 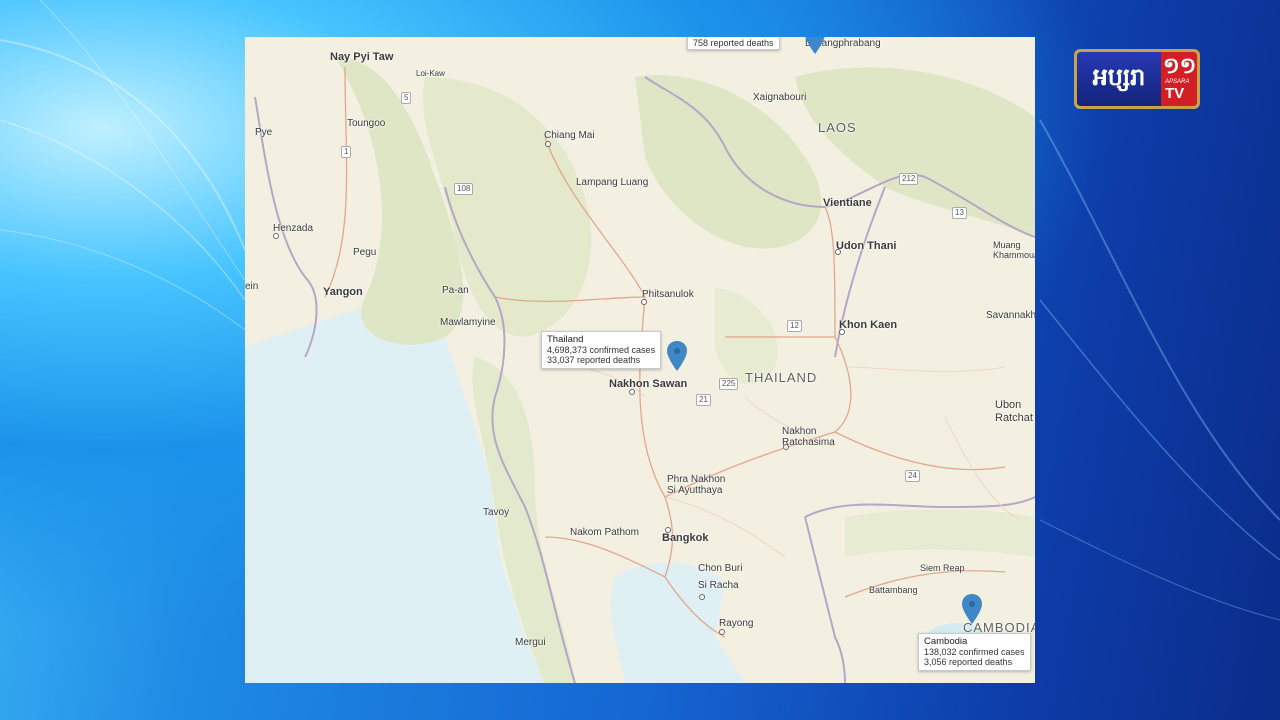 What do you see at coordinates (464, 189) in the screenshot?
I see `road-shield: 108` at bounding box center [464, 189].